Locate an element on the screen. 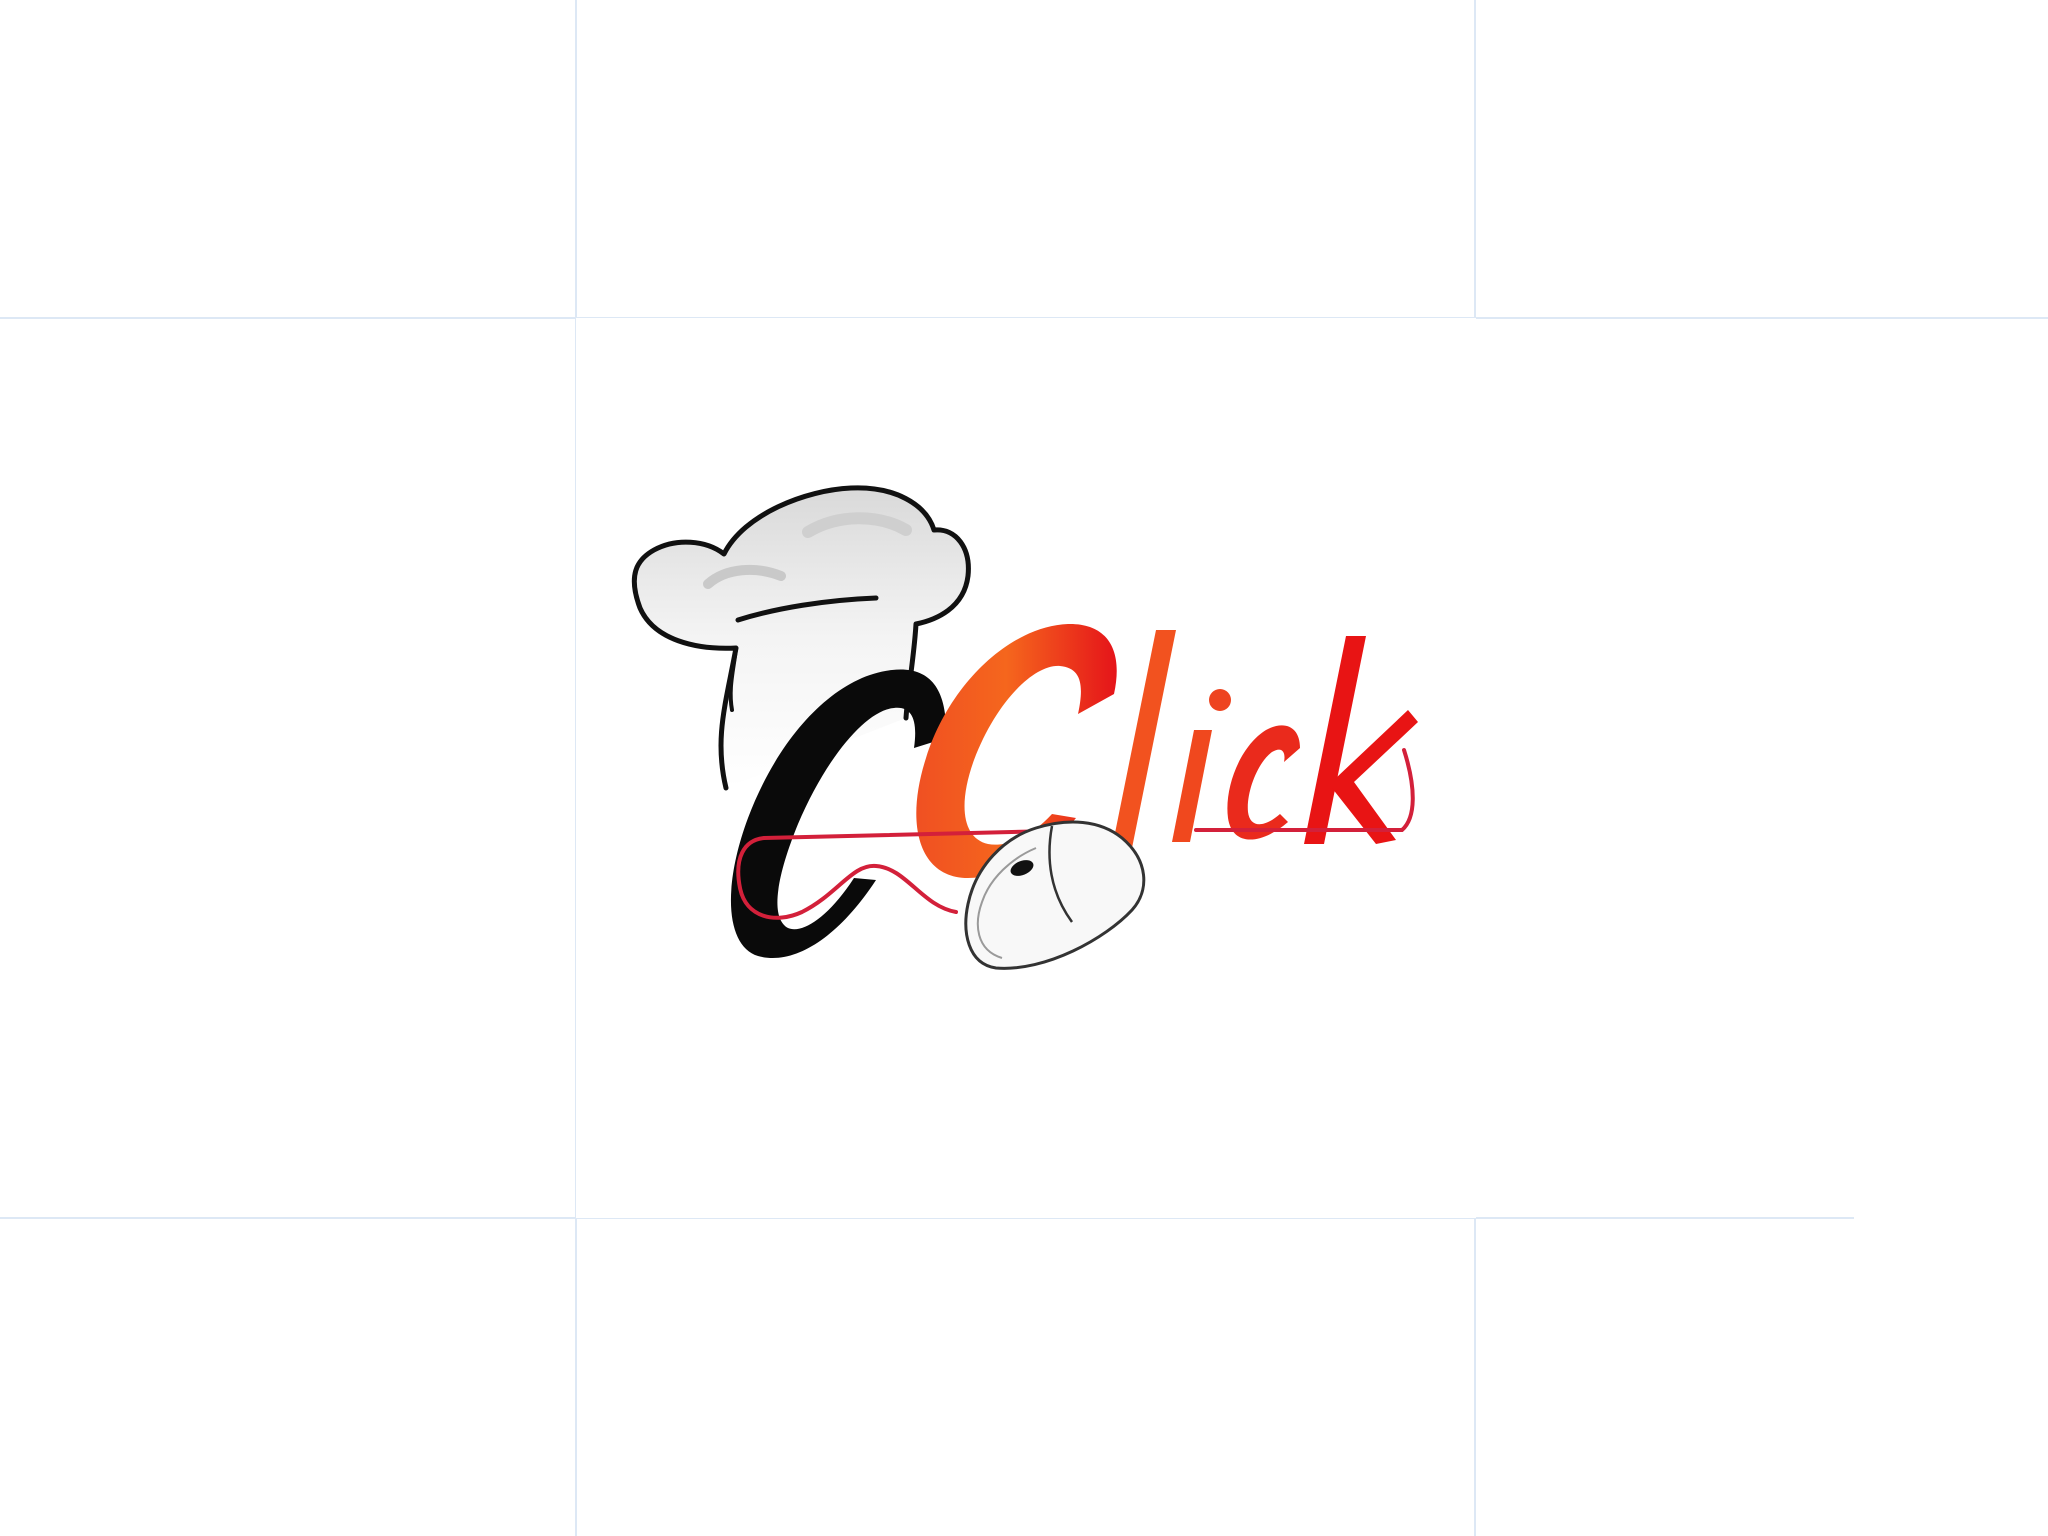  computer-mouse-icon is located at coordinates (1055, 895).